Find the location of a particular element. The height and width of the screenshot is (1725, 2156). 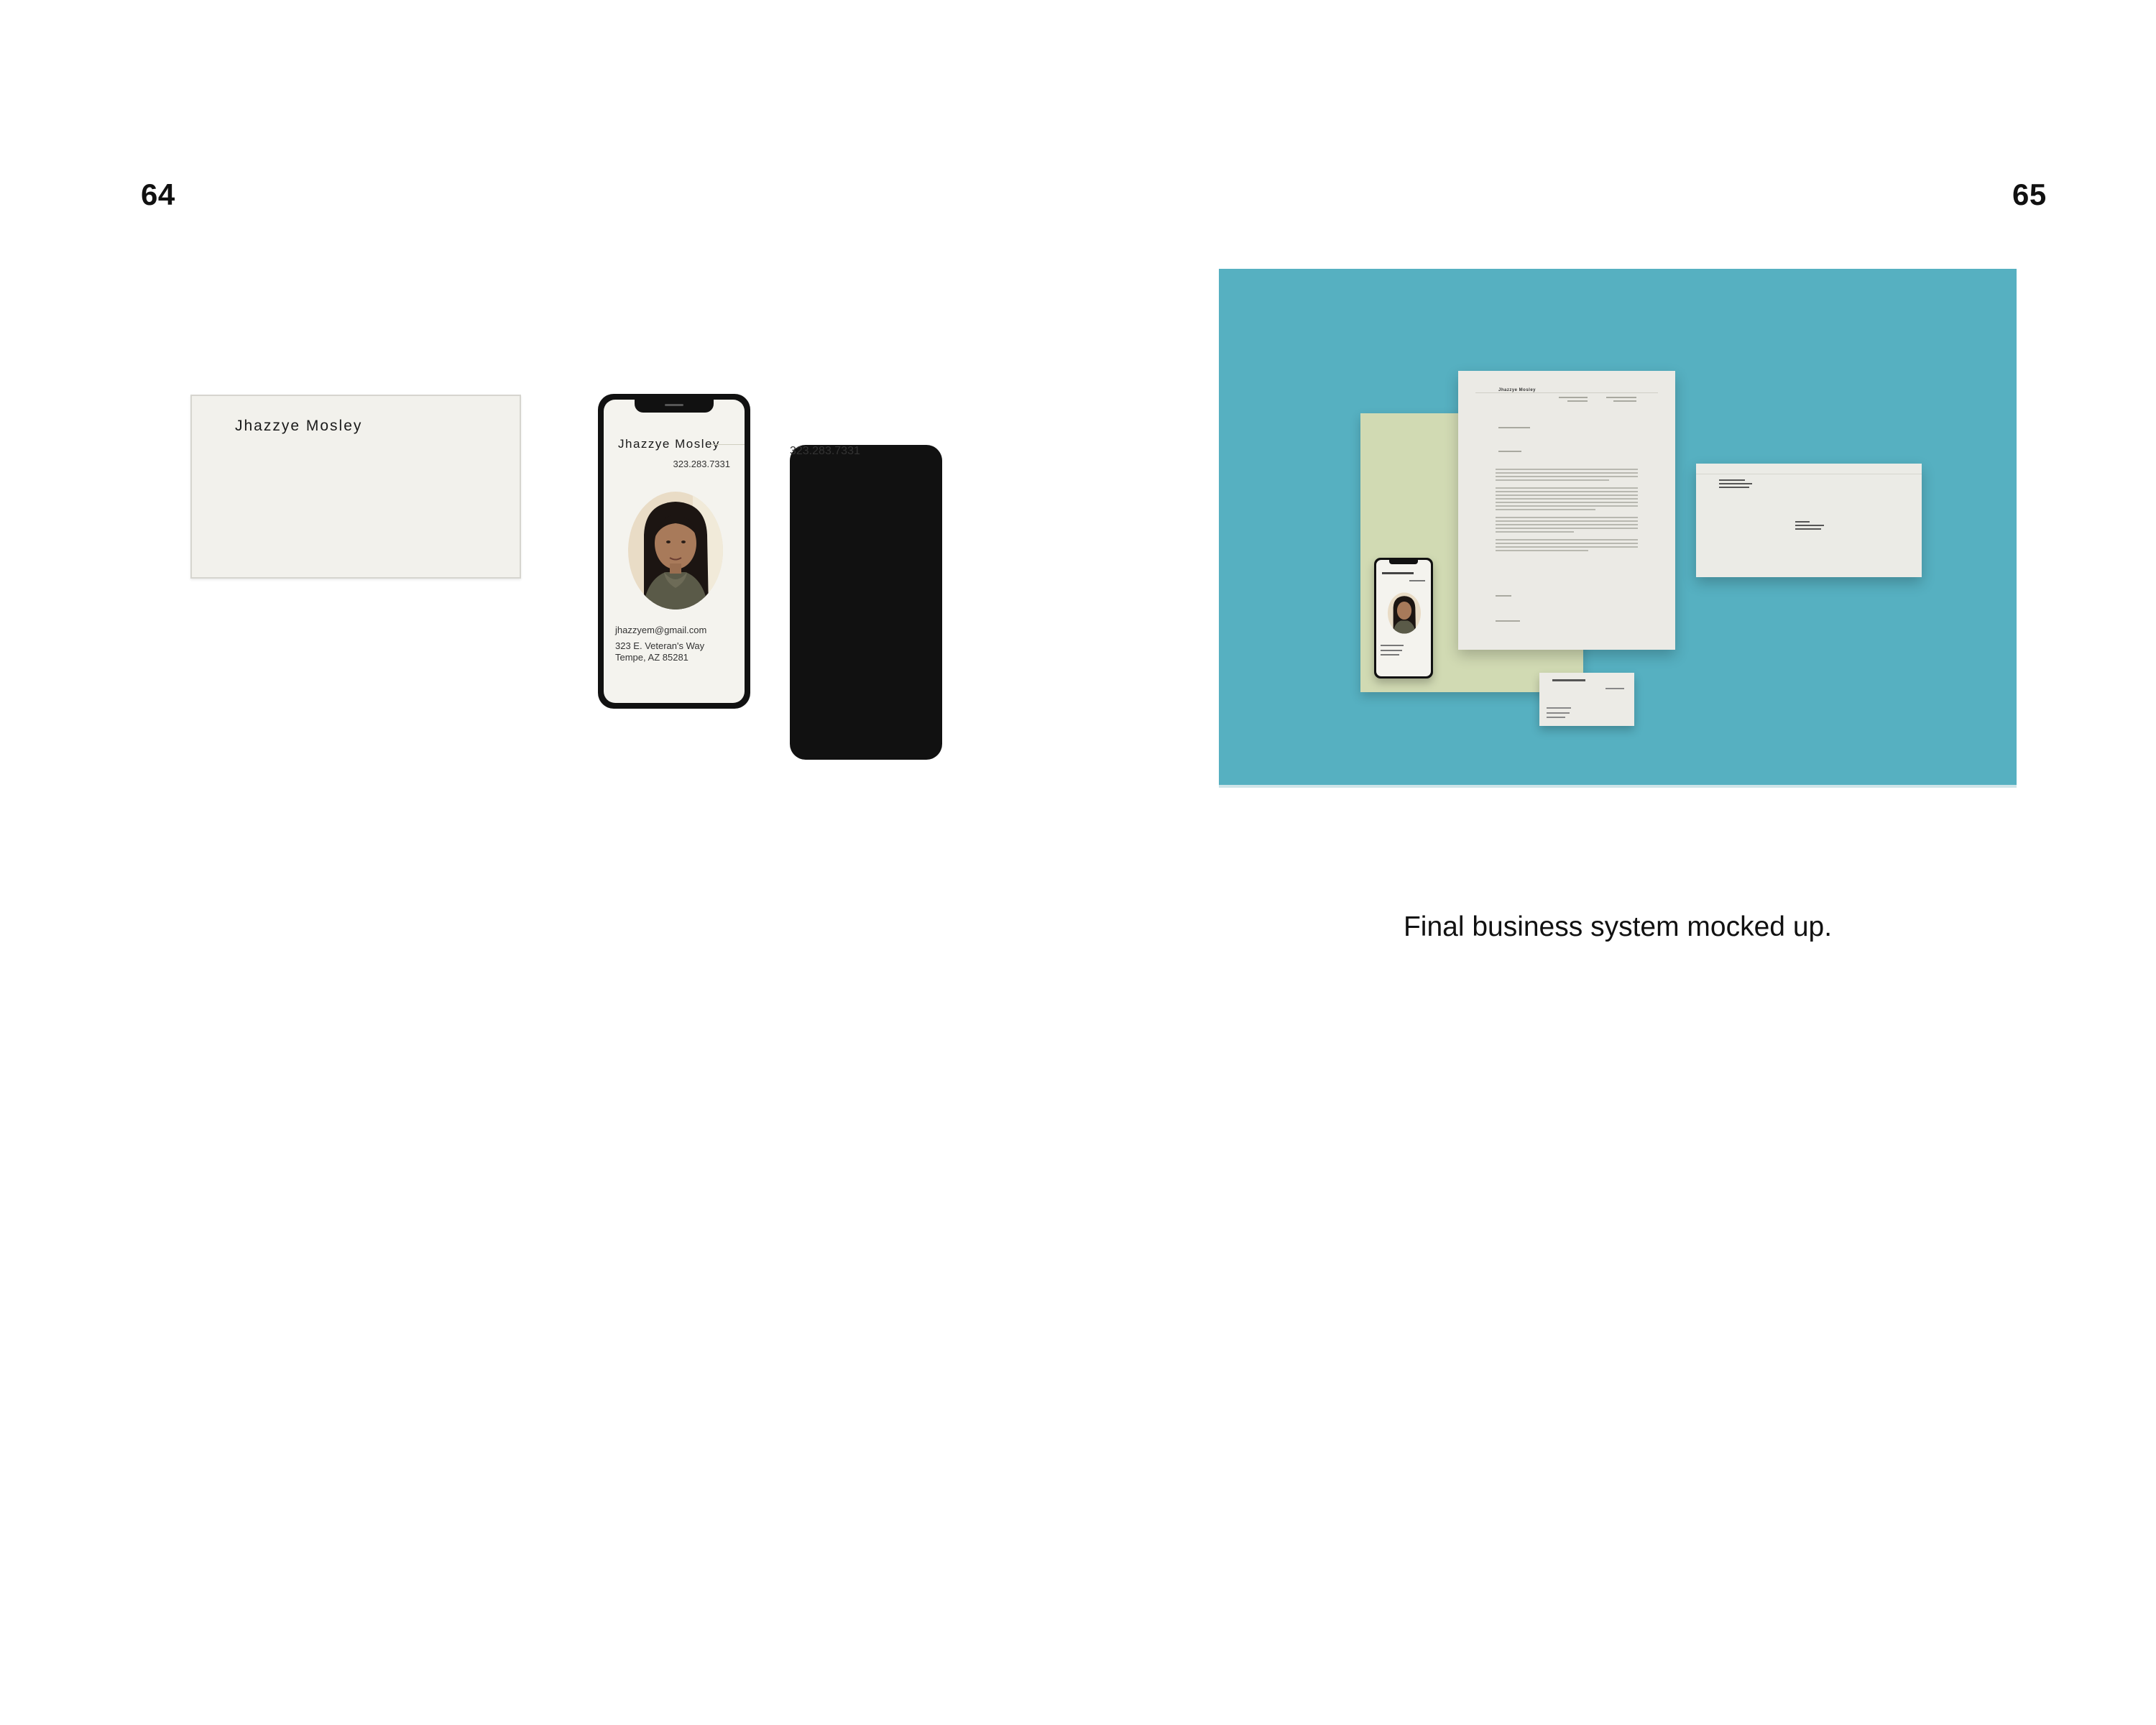

letter-date is located at coordinates (1514, 427).